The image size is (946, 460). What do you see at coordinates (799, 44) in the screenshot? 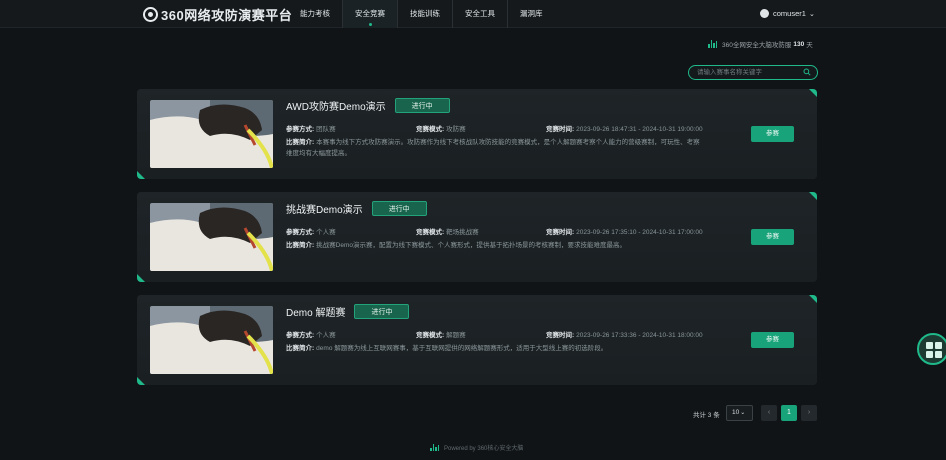
I see `streak-days: 130` at bounding box center [799, 44].